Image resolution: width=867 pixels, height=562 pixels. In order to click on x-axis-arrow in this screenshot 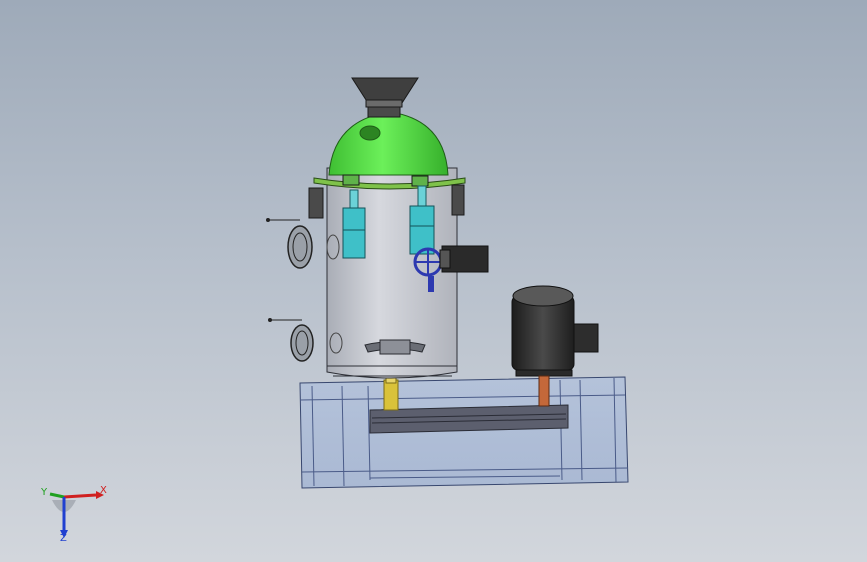, I will do `click(80, 496)`.